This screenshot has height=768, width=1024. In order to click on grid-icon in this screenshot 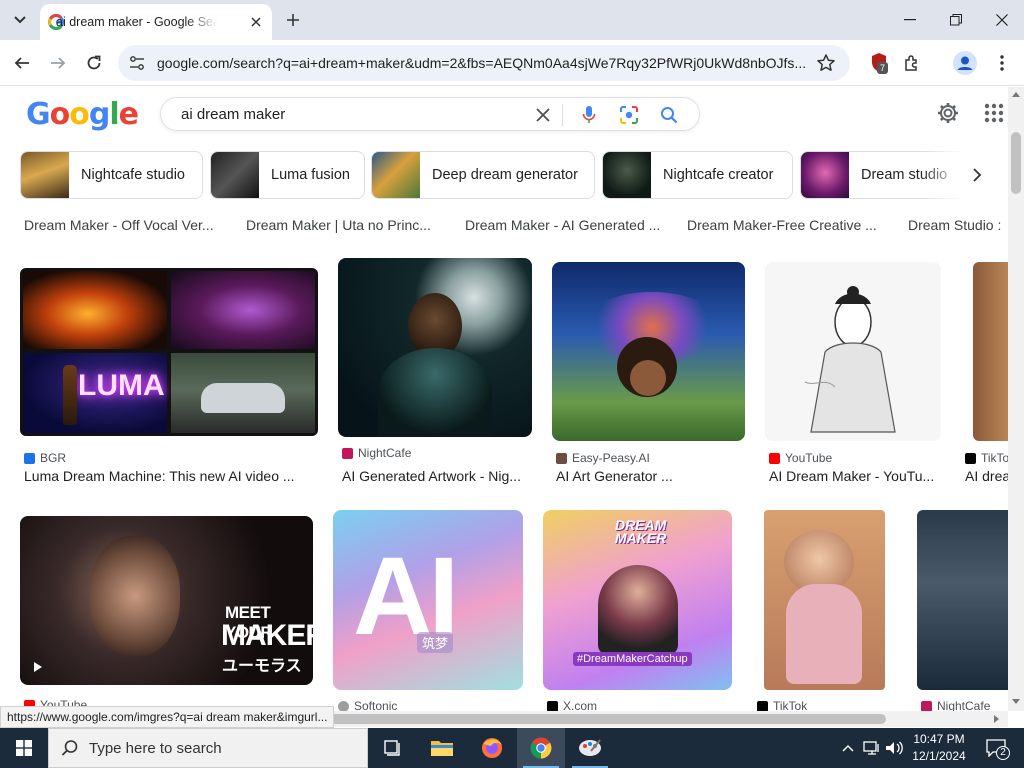, I will do `click(994, 113)`.